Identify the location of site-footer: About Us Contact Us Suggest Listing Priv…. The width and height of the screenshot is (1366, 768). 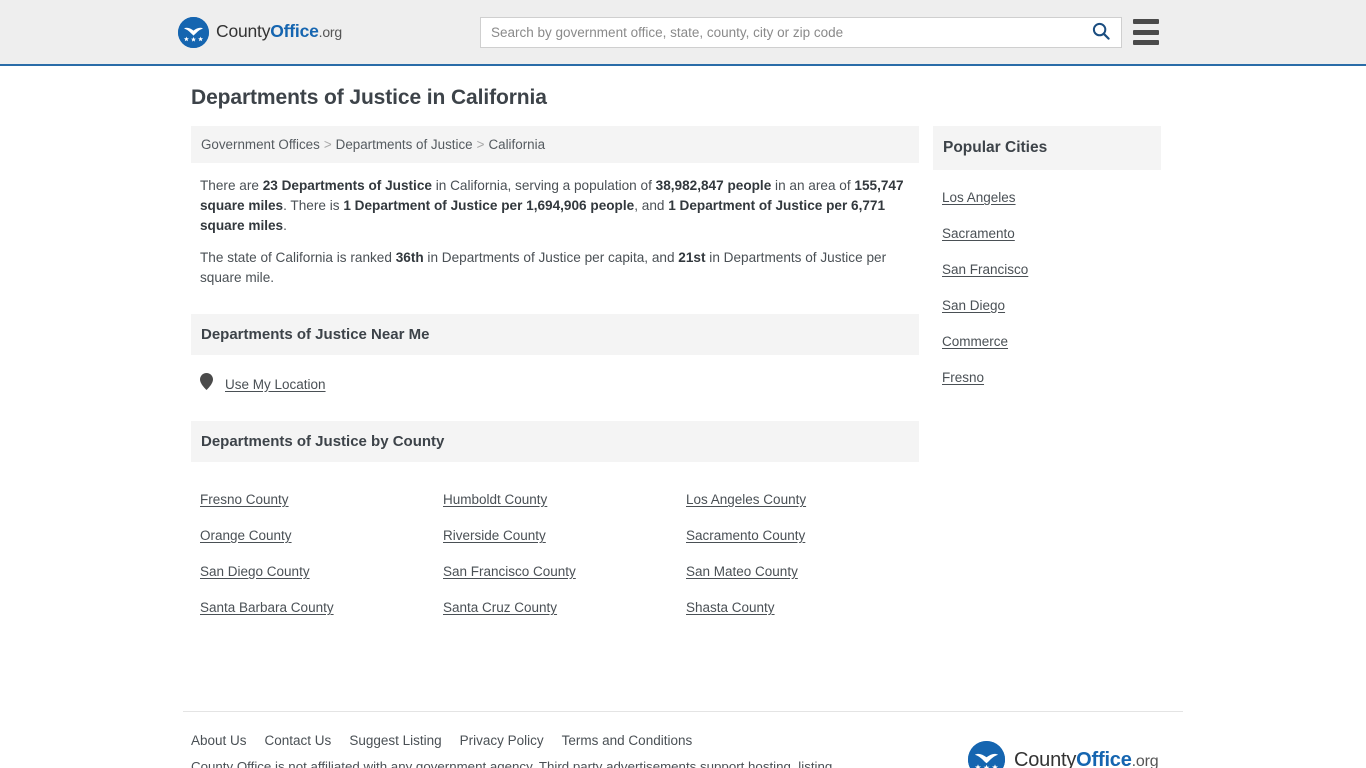
(683, 739).